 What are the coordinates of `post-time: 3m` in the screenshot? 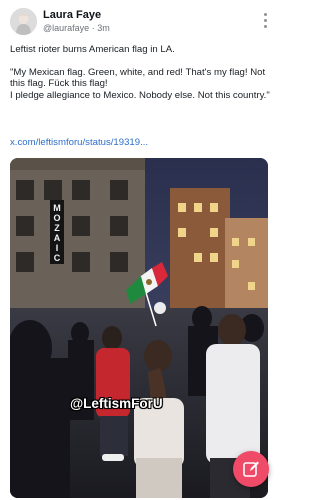 It's located at (103, 28).